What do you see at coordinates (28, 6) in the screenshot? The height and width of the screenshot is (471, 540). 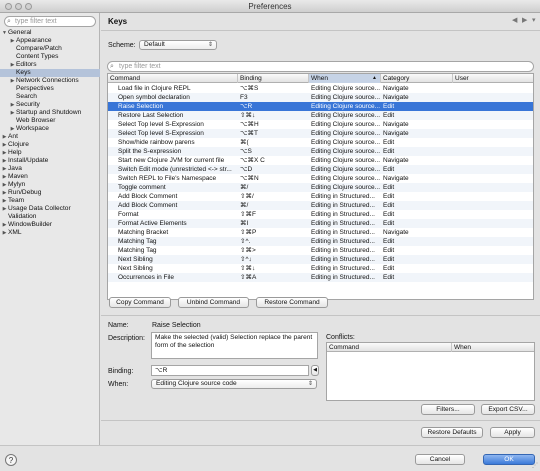 I see `zoom-window-button` at bounding box center [28, 6].